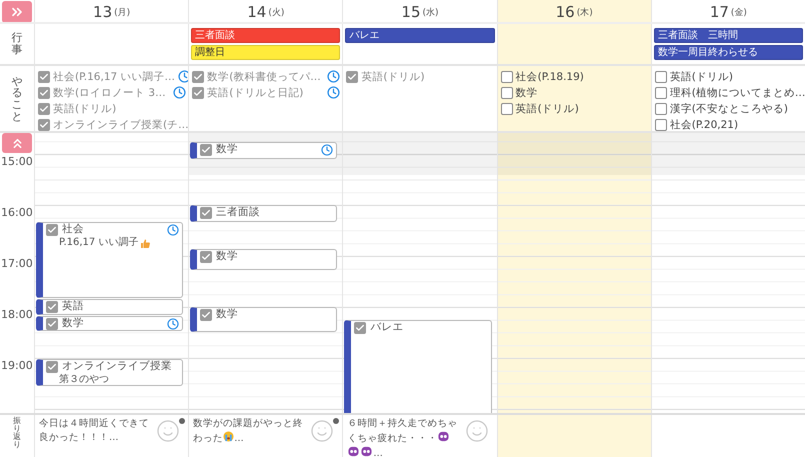 The width and height of the screenshot is (805, 457). What do you see at coordinates (276, 12) in the screenshot?
I see `weekday-label: (火)` at bounding box center [276, 12].